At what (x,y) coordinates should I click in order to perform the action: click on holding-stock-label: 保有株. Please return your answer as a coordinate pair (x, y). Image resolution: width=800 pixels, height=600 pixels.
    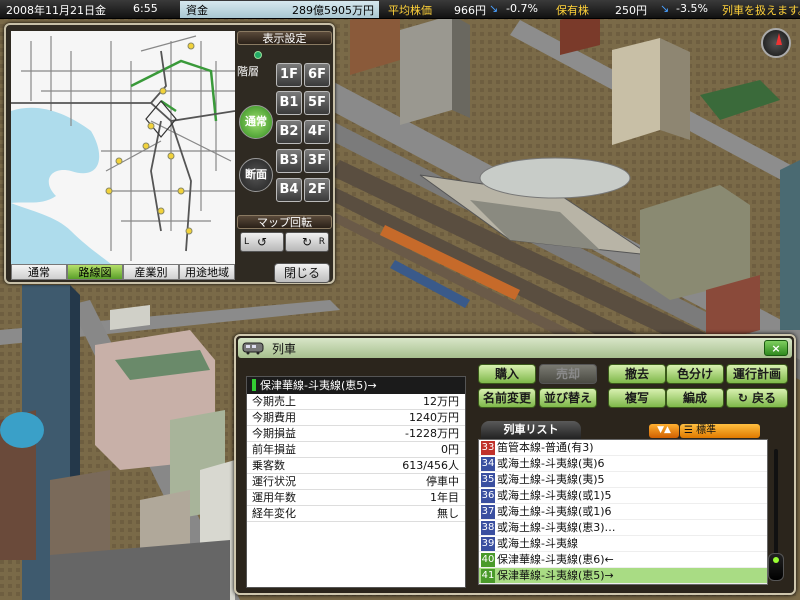
    Looking at the image, I should click on (572, 10).